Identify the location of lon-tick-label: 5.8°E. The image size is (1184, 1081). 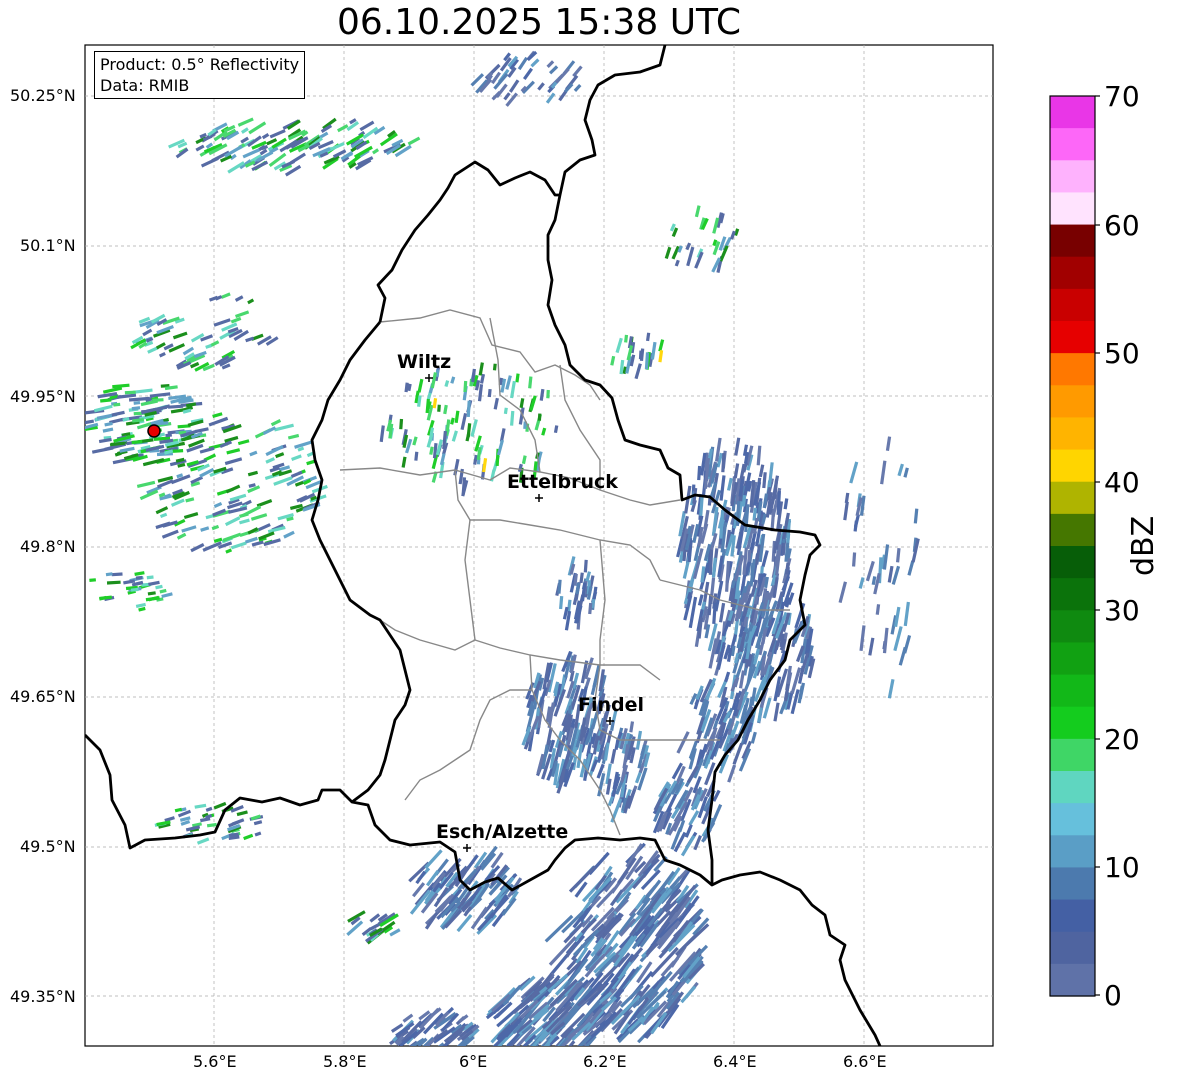
(345, 1061).